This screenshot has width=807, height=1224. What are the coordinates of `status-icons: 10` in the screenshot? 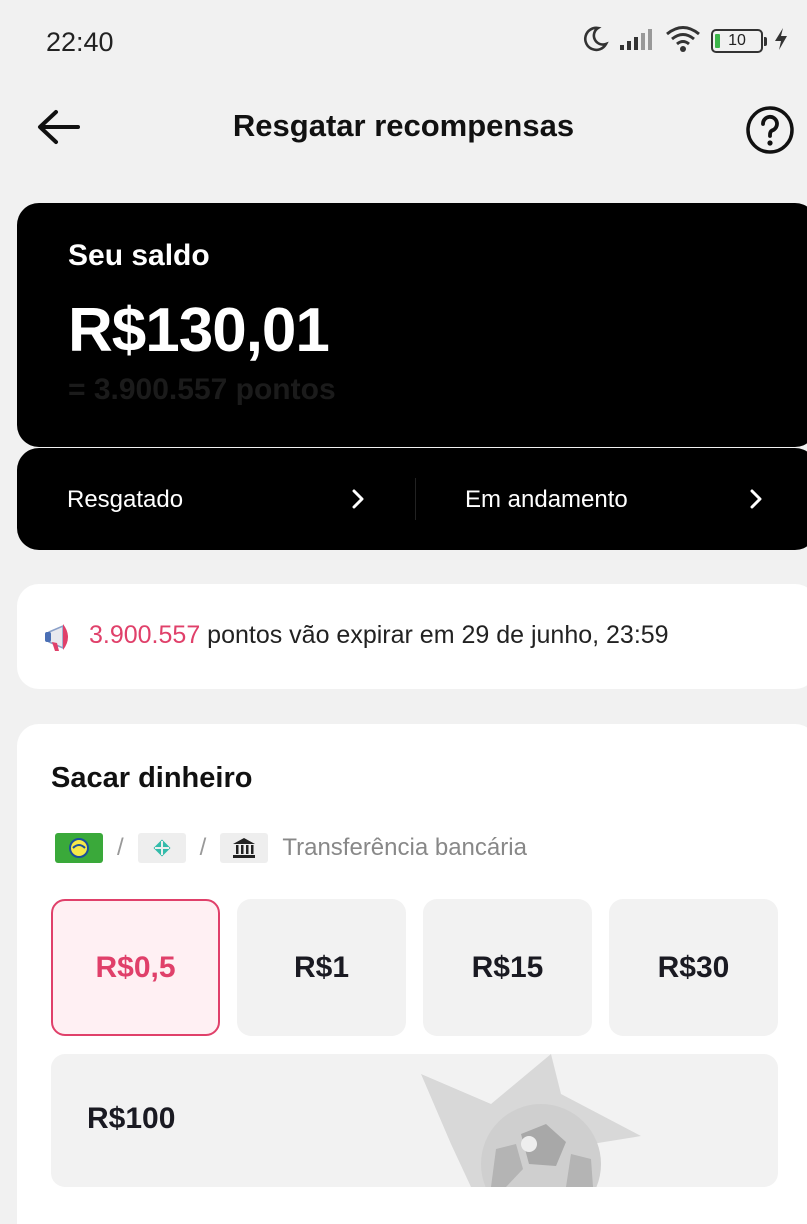 It's located at (685, 41).